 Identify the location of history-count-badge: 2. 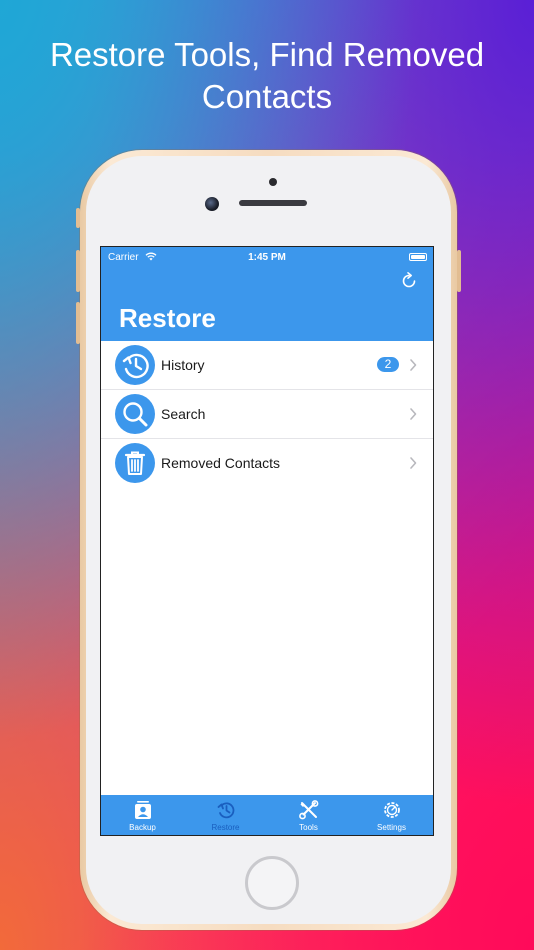
(388, 364).